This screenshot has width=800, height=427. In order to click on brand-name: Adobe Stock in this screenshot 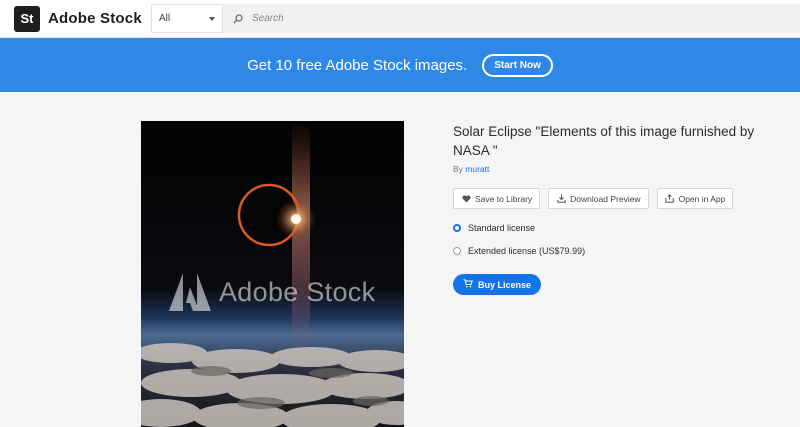, I will do `click(95, 18)`.